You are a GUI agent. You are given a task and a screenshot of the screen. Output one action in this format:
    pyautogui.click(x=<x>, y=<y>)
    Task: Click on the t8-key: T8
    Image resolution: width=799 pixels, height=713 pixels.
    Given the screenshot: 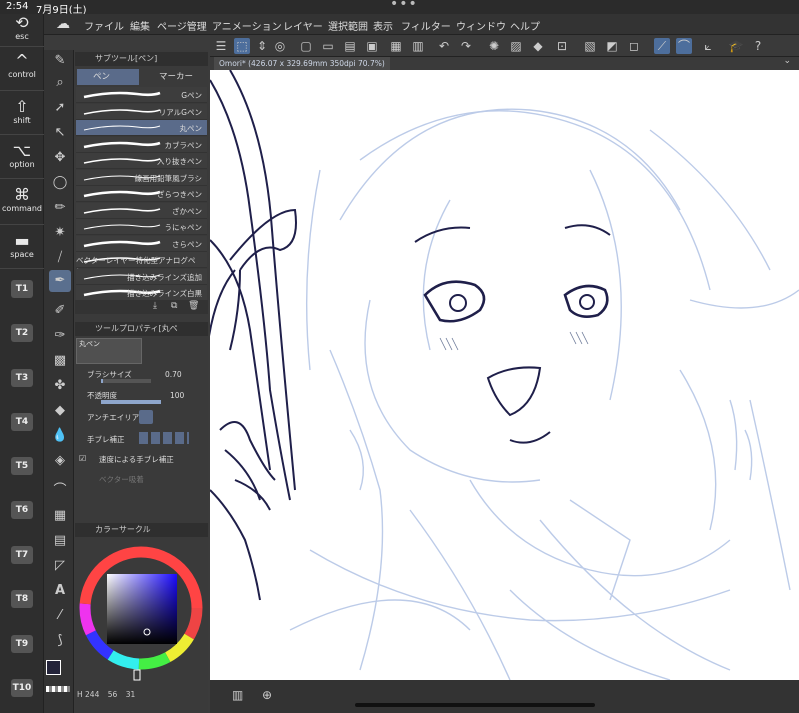 What is the action you would take?
    pyautogui.click(x=22, y=599)
    